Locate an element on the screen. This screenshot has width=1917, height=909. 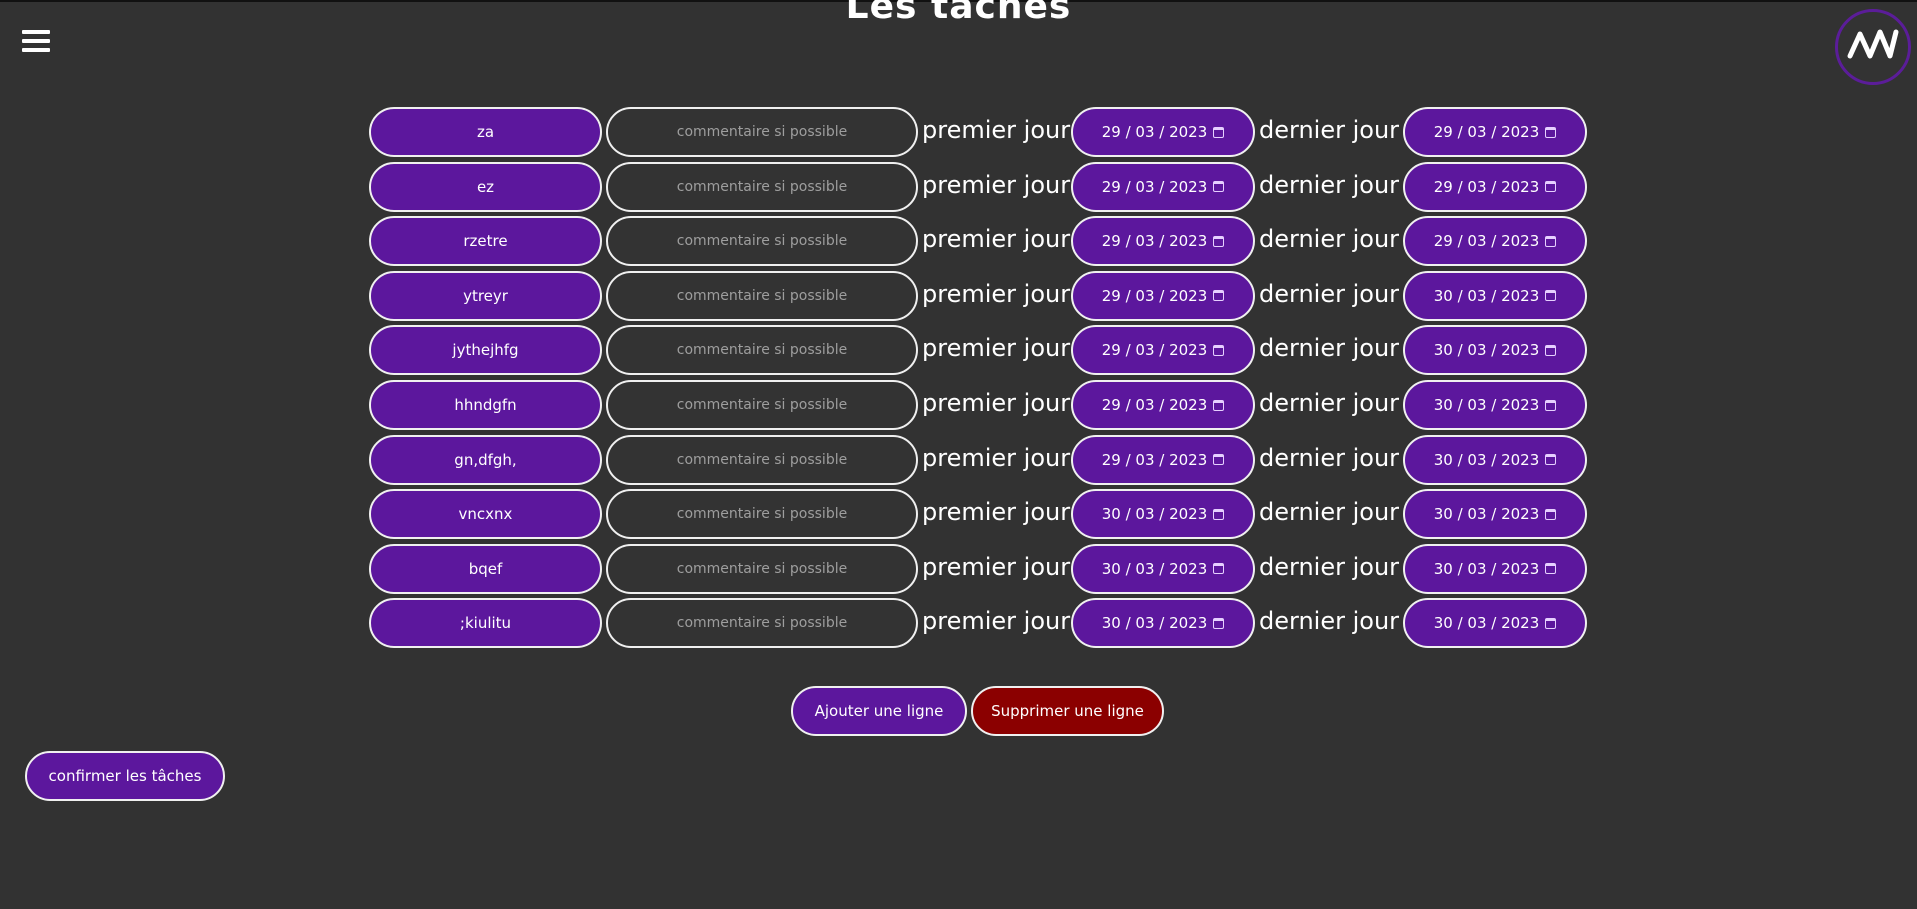
add-row-button: Ajouter une ligne is located at coordinates (879, 711).